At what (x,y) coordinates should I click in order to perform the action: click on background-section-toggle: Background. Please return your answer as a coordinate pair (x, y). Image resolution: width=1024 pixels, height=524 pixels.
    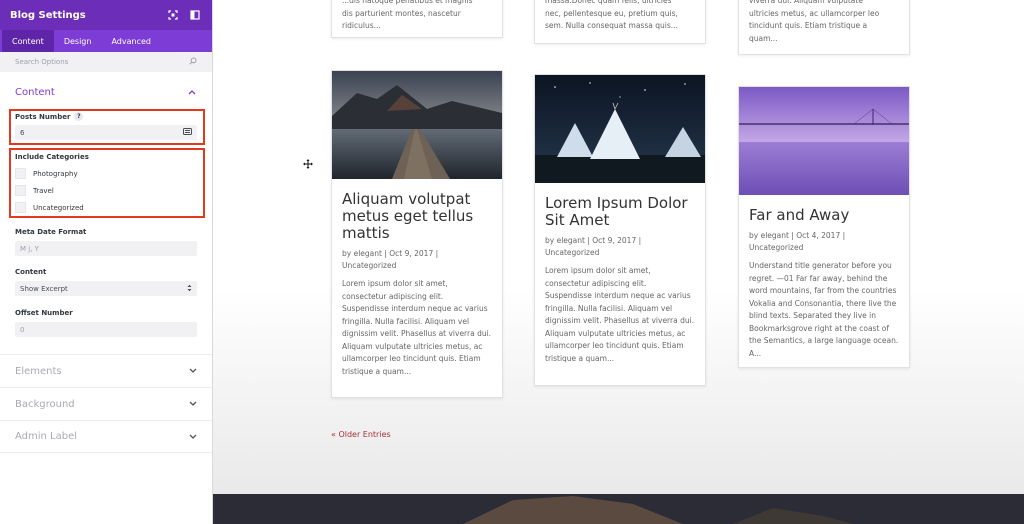
    Looking at the image, I should click on (106, 403).